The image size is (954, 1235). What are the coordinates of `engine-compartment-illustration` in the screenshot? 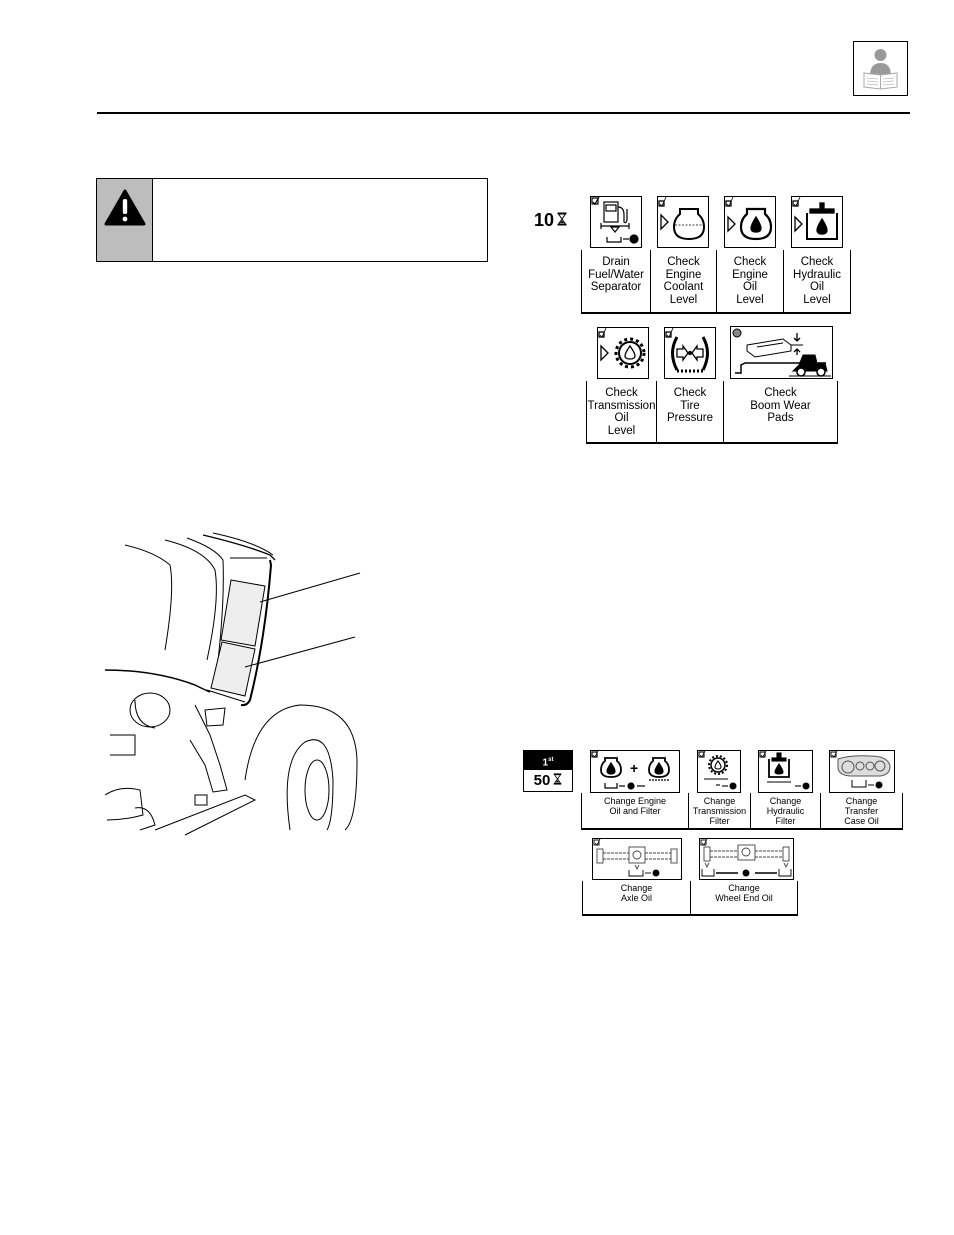 It's located at (235, 685).